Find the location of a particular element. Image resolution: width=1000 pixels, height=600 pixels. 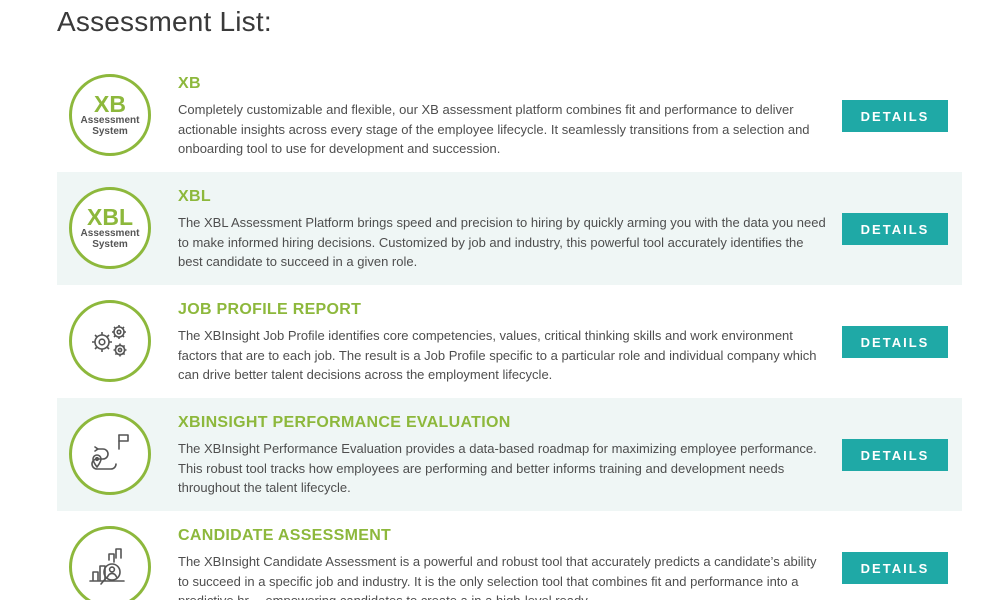

assessment-title: CANDIDATE ASSESSMENT is located at coordinates (285, 535).